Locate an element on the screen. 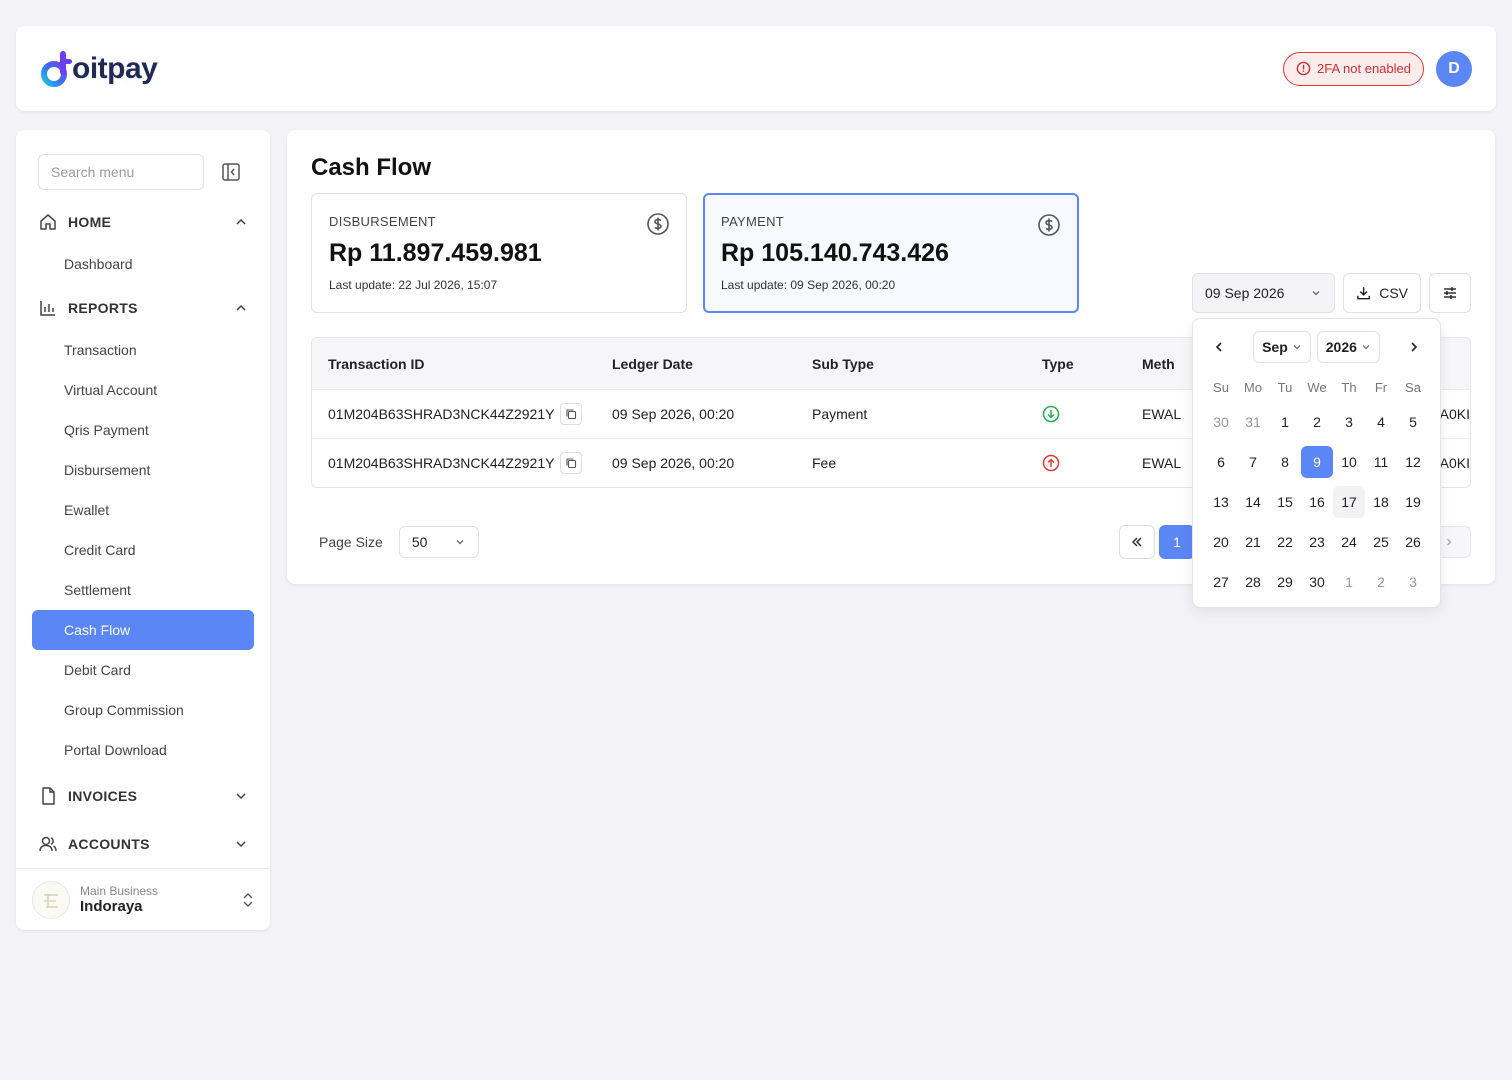  sidebar-item-settlement: Settlement is located at coordinates (143, 590).